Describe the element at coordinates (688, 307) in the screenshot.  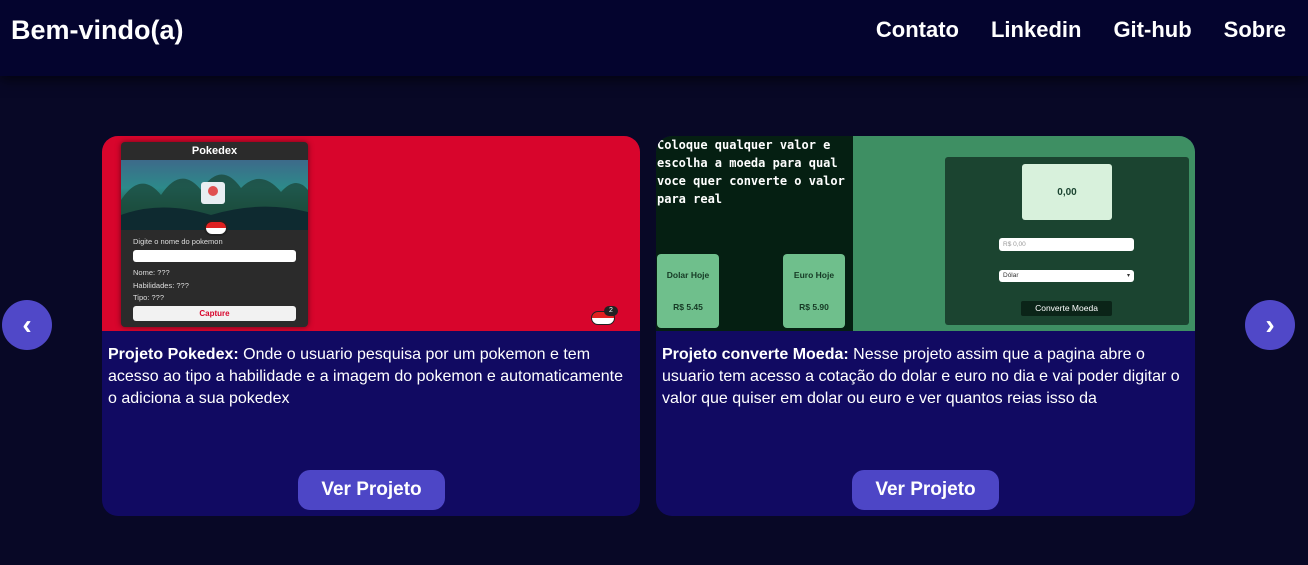
I see `dolar-rate-value: R$ 5.45` at that location.